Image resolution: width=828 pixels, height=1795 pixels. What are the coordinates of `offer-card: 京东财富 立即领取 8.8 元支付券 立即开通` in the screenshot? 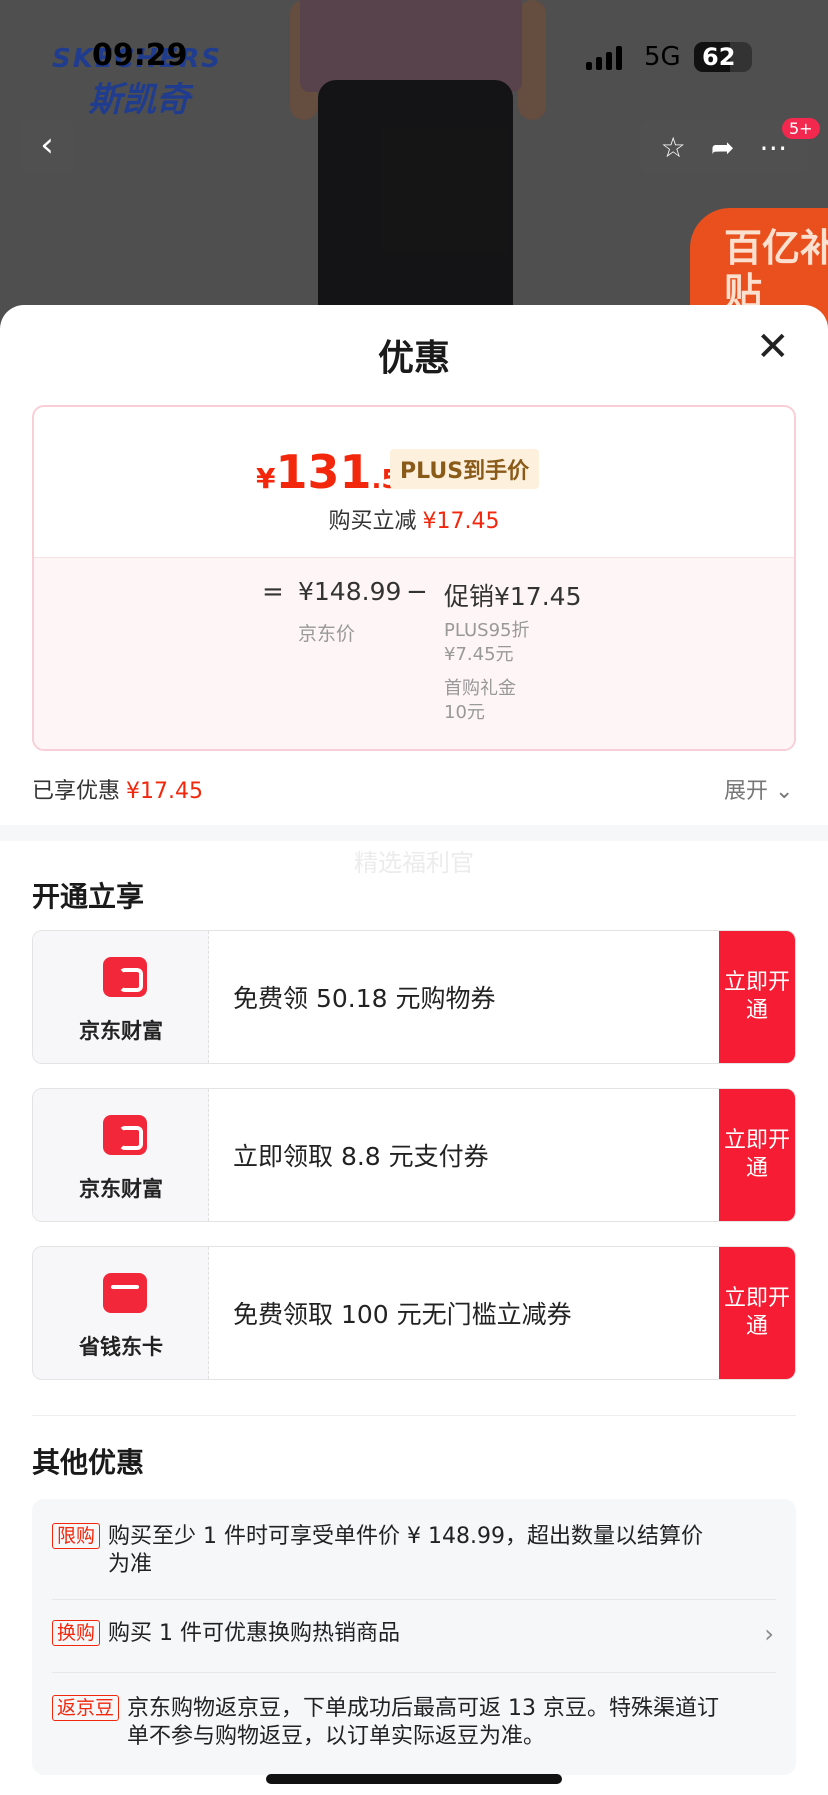 It's located at (414, 1155).